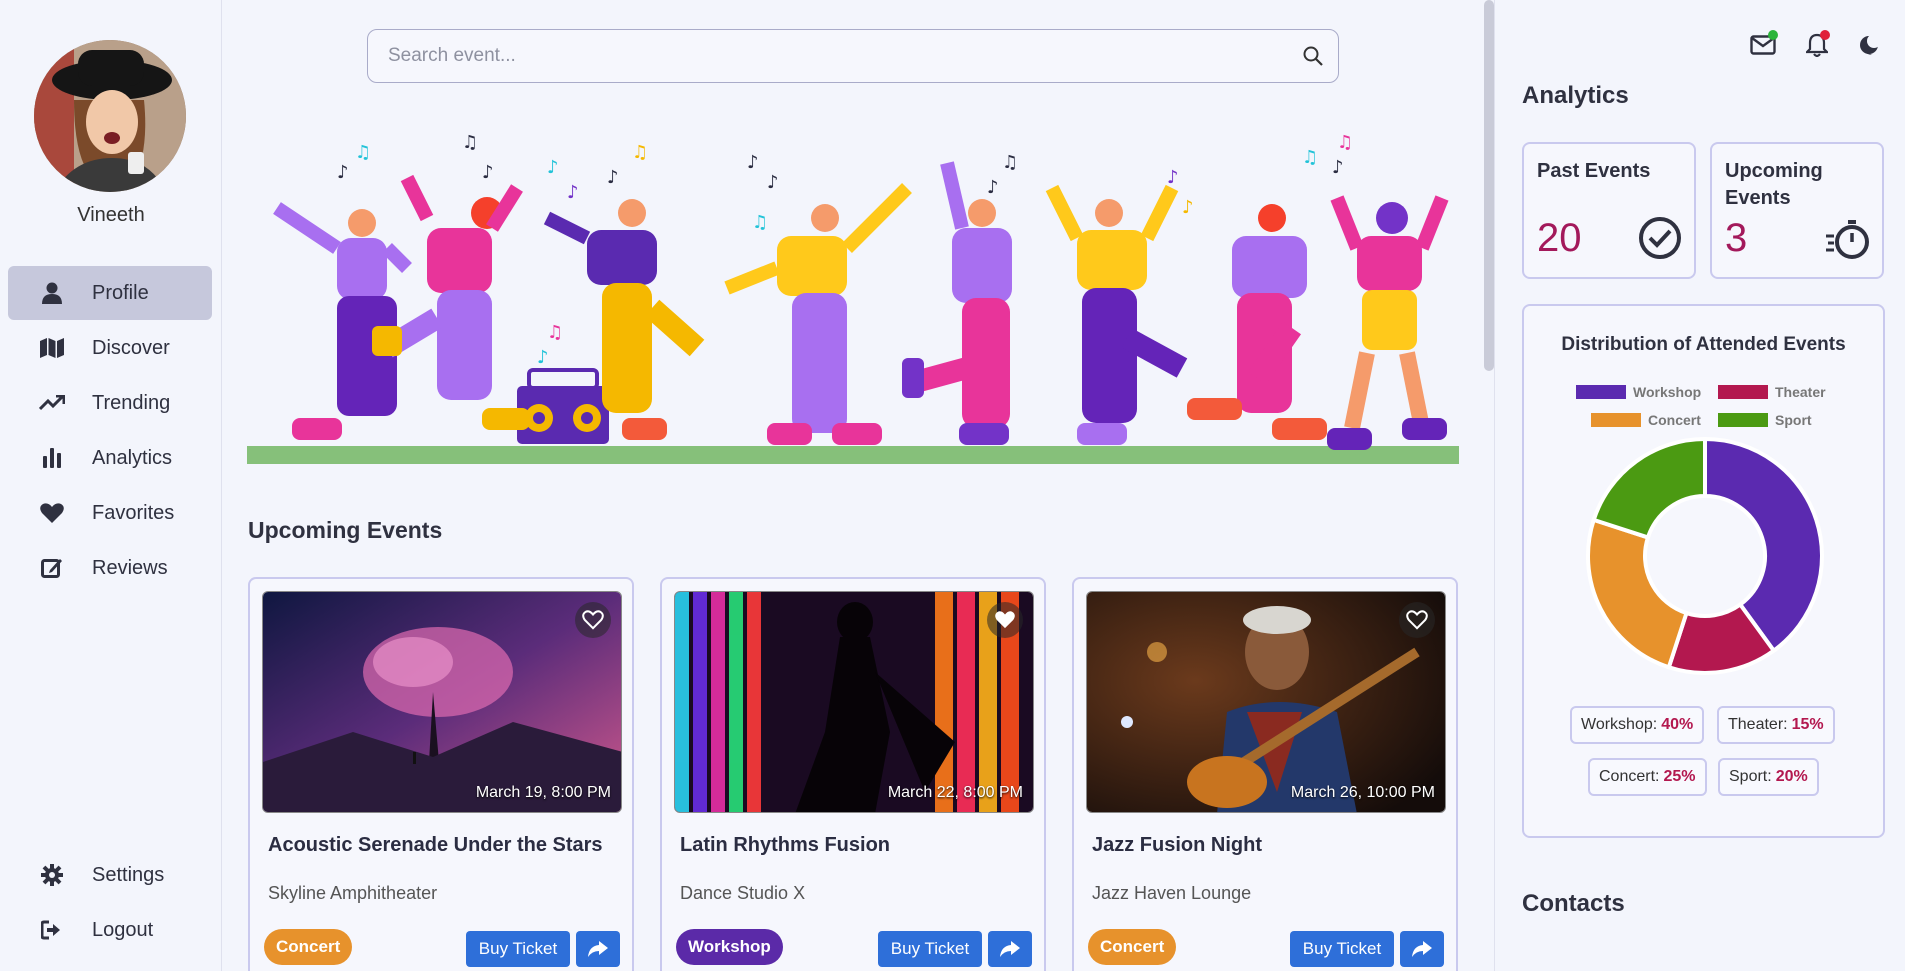 The width and height of the screenshot is (1905, 971). Describe the element at coordinates (785, 845) in the screenshot. I see `event-title: Latin Rhythms Fusion` at that location.